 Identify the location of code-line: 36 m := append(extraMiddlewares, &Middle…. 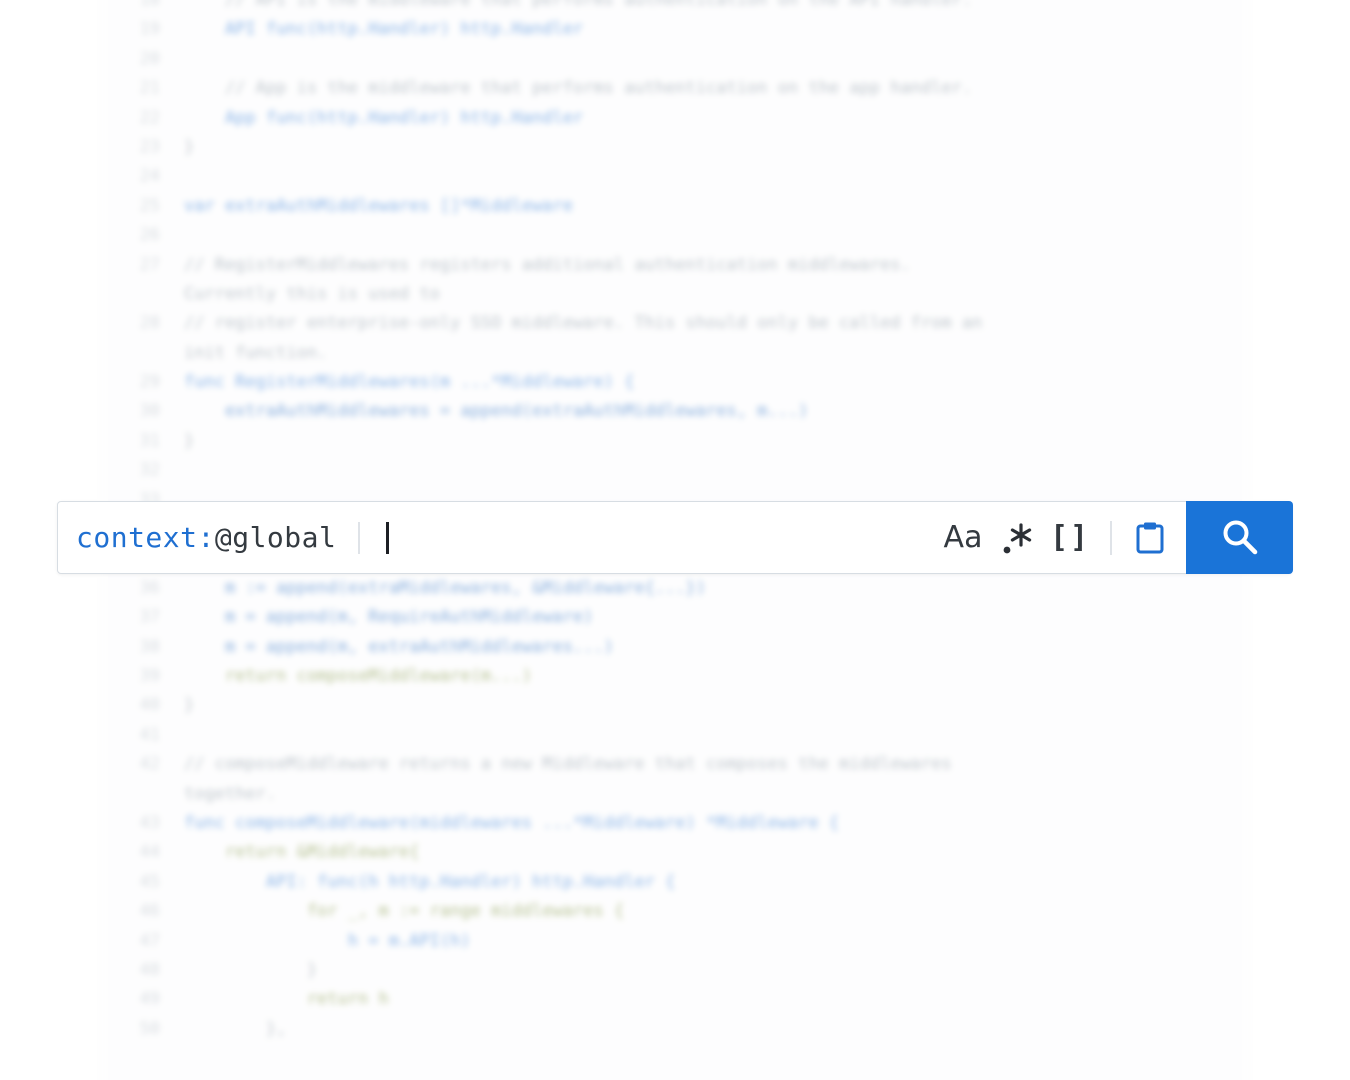
(675, 588).